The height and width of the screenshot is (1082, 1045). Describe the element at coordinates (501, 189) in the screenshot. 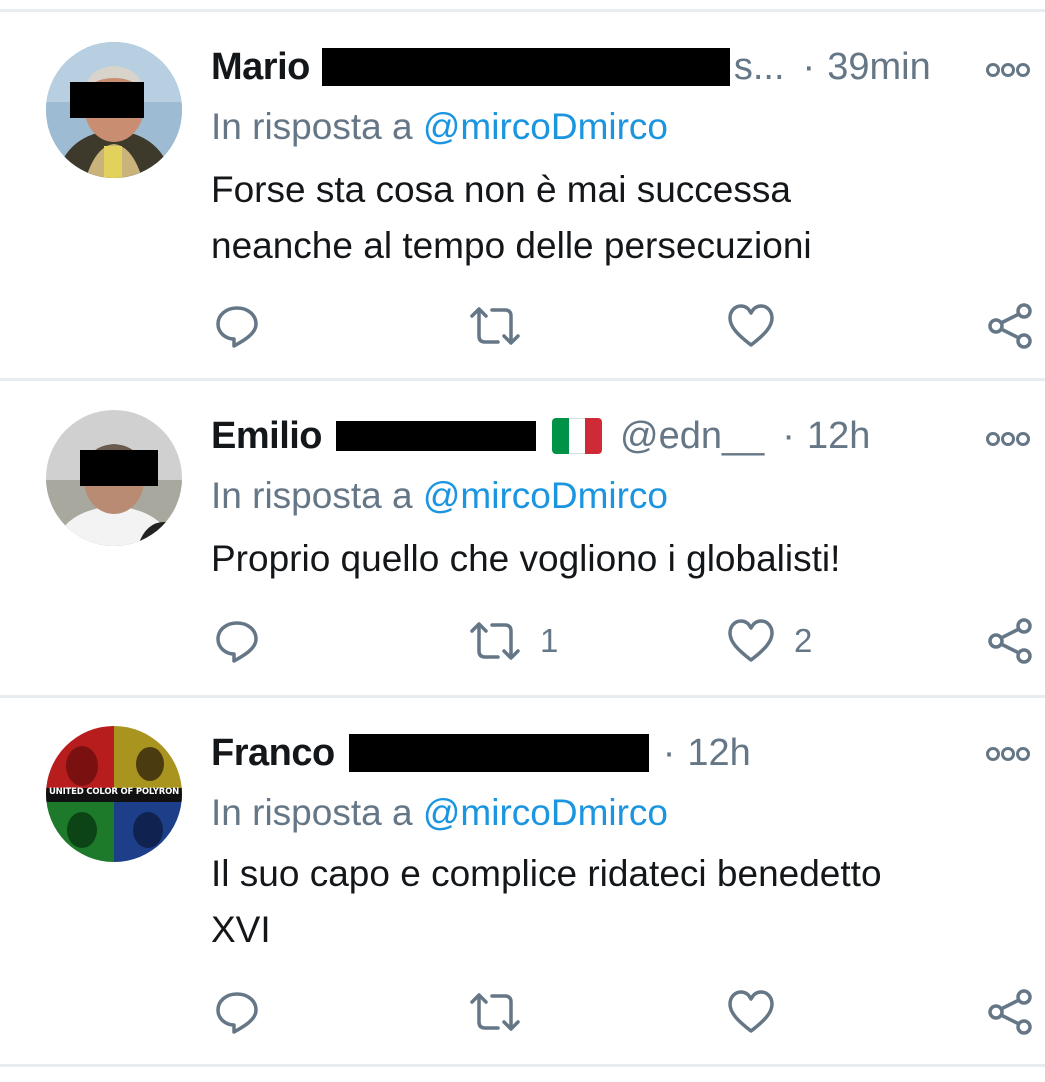

I see `tweet-text-line: Forse sta cosa non è mai successa` at that location.